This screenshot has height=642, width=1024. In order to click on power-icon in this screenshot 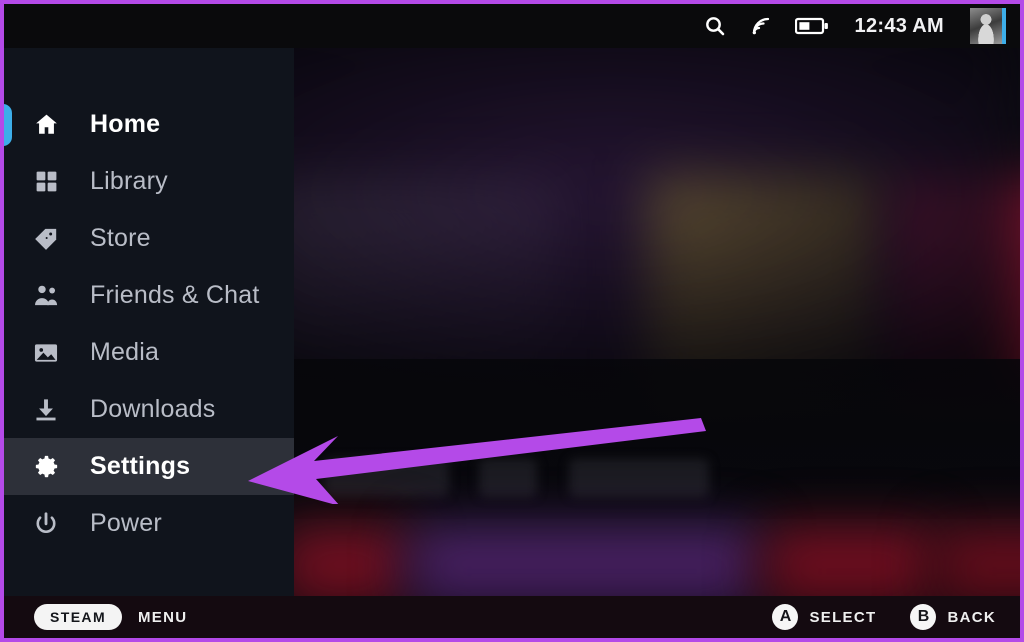, I will do `click(46, 524)`.